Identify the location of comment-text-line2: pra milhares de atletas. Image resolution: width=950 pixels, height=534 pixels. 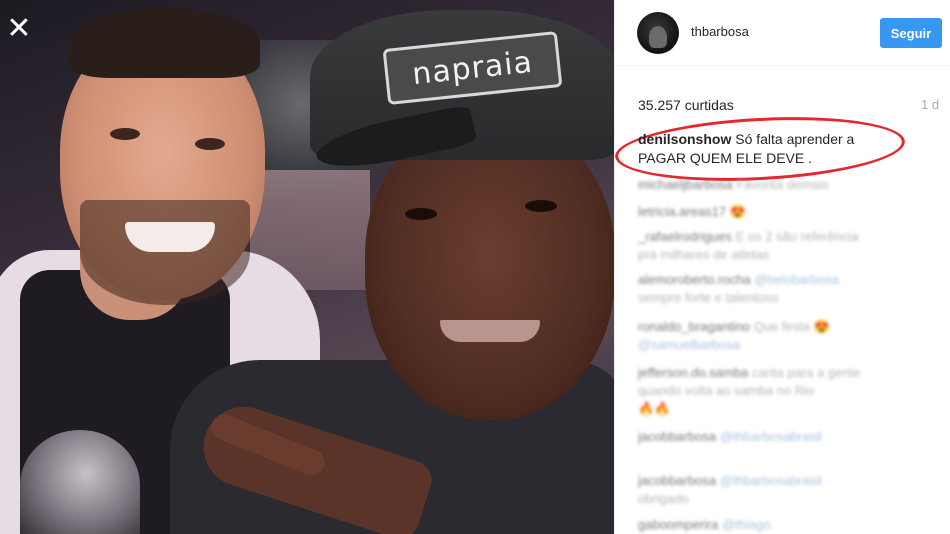
(704, 254).